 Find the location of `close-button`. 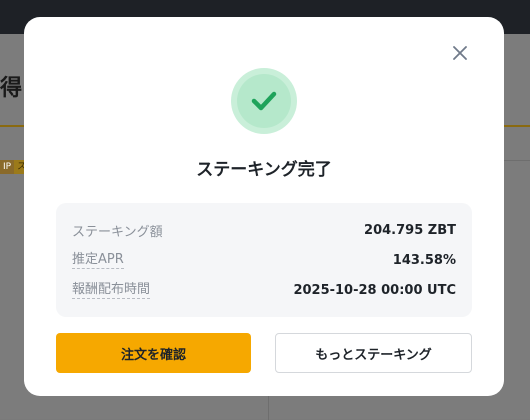

close-button is located at coordinates (460, 53).